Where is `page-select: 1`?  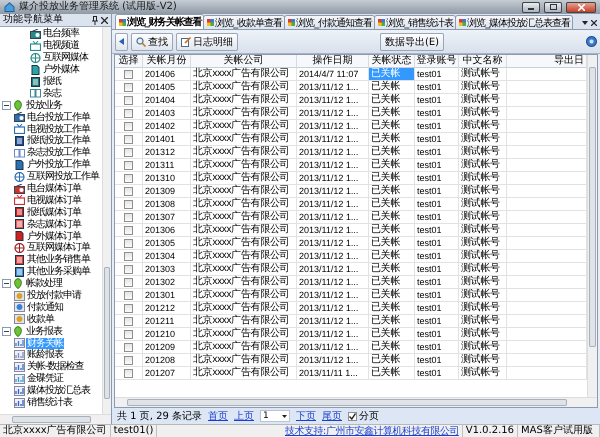
page-select: 1 is located at coordinates (275, 416).